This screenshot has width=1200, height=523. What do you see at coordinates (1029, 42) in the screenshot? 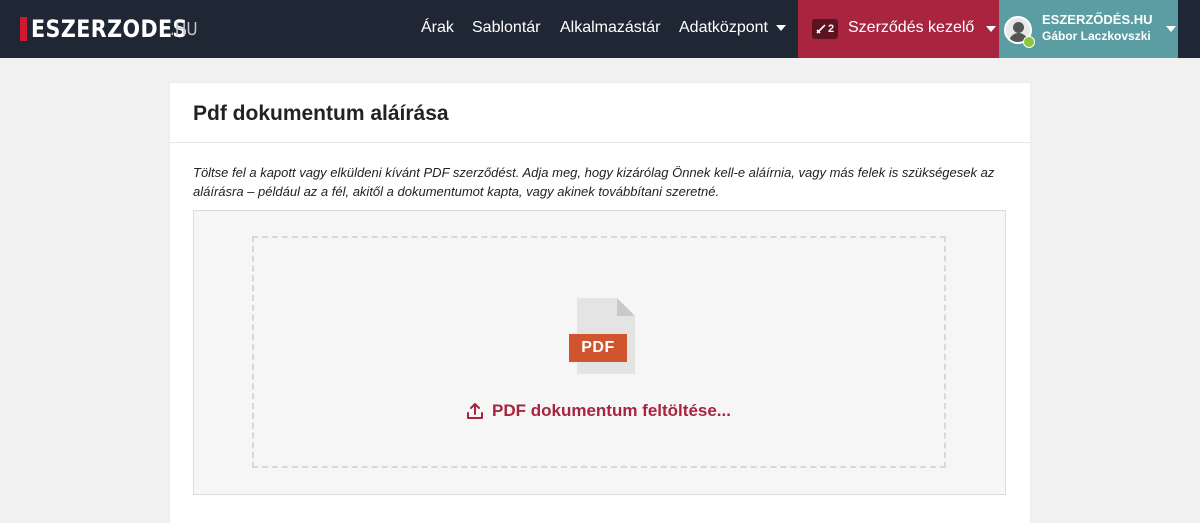
I see `online-status-icon` at bounding box center [1029, 42].